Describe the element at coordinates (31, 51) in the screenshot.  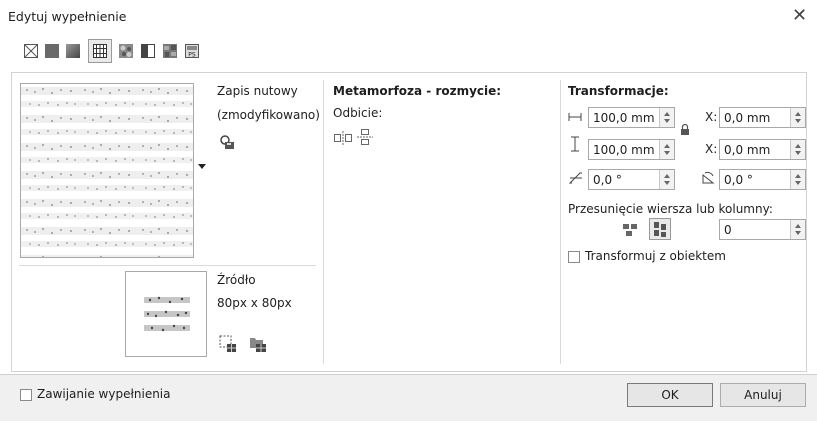
I see `no-fill-icon` at that location.